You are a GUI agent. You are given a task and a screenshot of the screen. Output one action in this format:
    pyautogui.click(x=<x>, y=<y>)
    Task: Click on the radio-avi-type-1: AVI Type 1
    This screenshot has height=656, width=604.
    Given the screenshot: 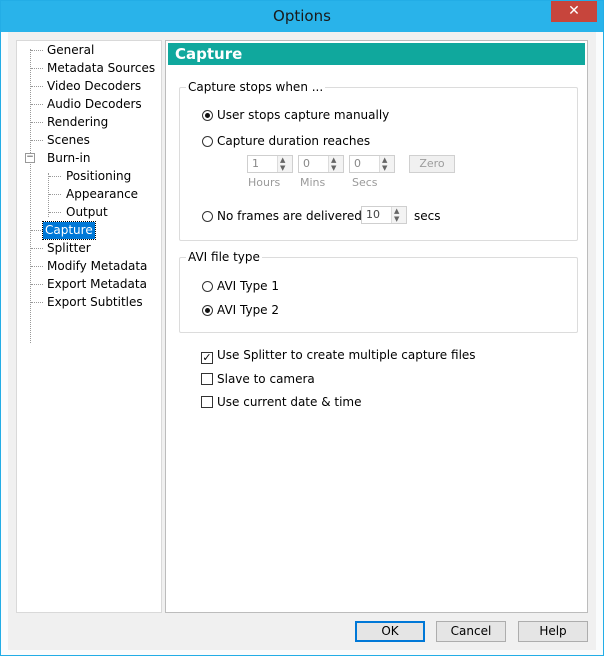 What is the action you would take?
    pyautogui.click(x=240, y=286)
    